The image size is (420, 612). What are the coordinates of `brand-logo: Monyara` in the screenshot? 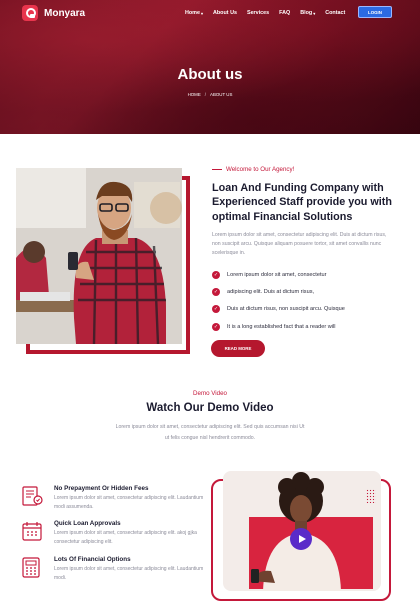 It's located at (53, 13).